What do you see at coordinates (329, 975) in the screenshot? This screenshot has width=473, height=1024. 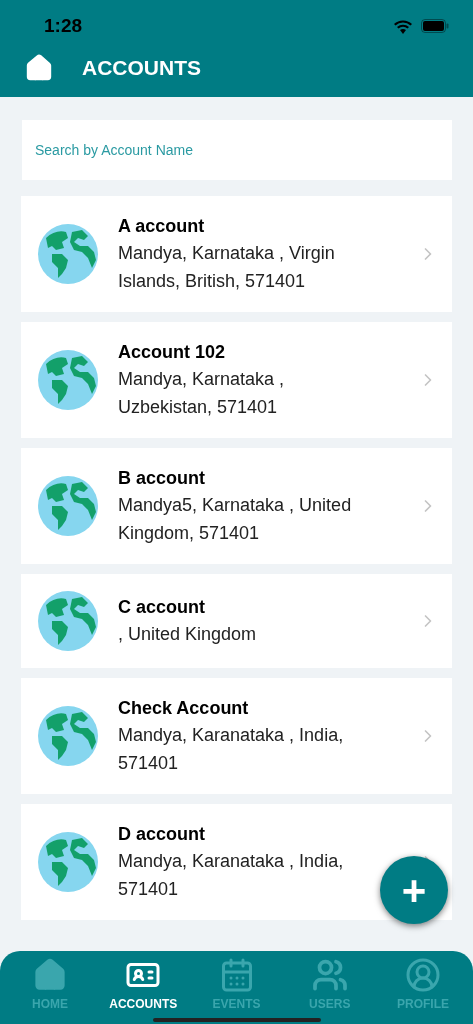 I see `users-icon` at bounding box center [329, 975].